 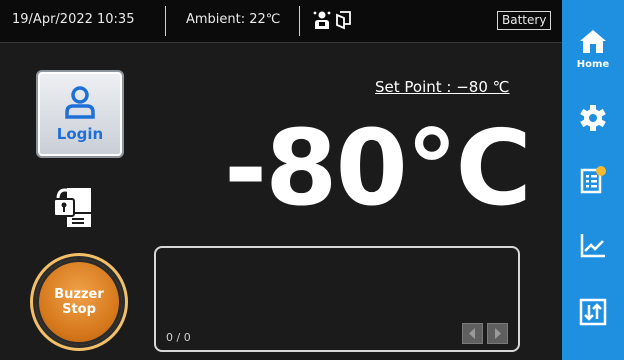 What do you see at coordinates (442, 87) in the screenshot?
I see `set-point: Set Point : −80 ℃` at bounding box center [442, 87].